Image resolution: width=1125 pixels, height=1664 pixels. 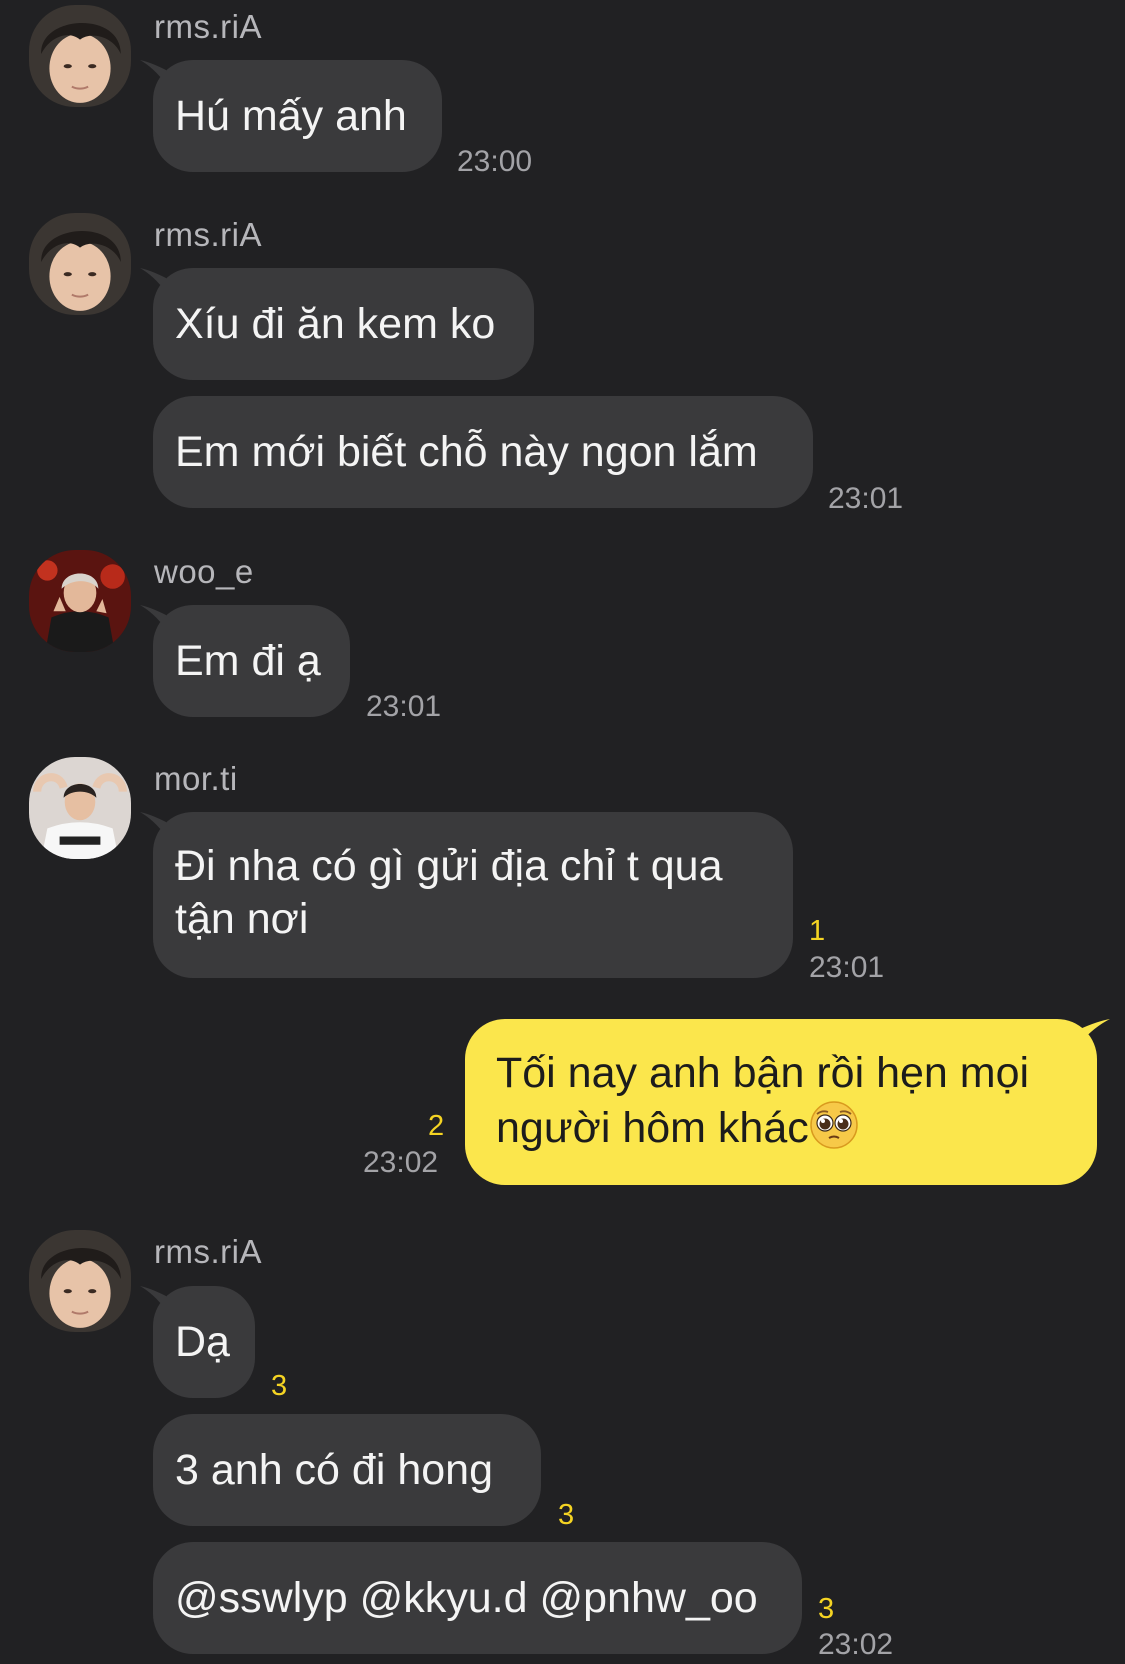 What do you see at coordinates (834, 1125) in the screenshot?
I see `pleading-face-emoji-icon` at bounding box center [834, 1125].